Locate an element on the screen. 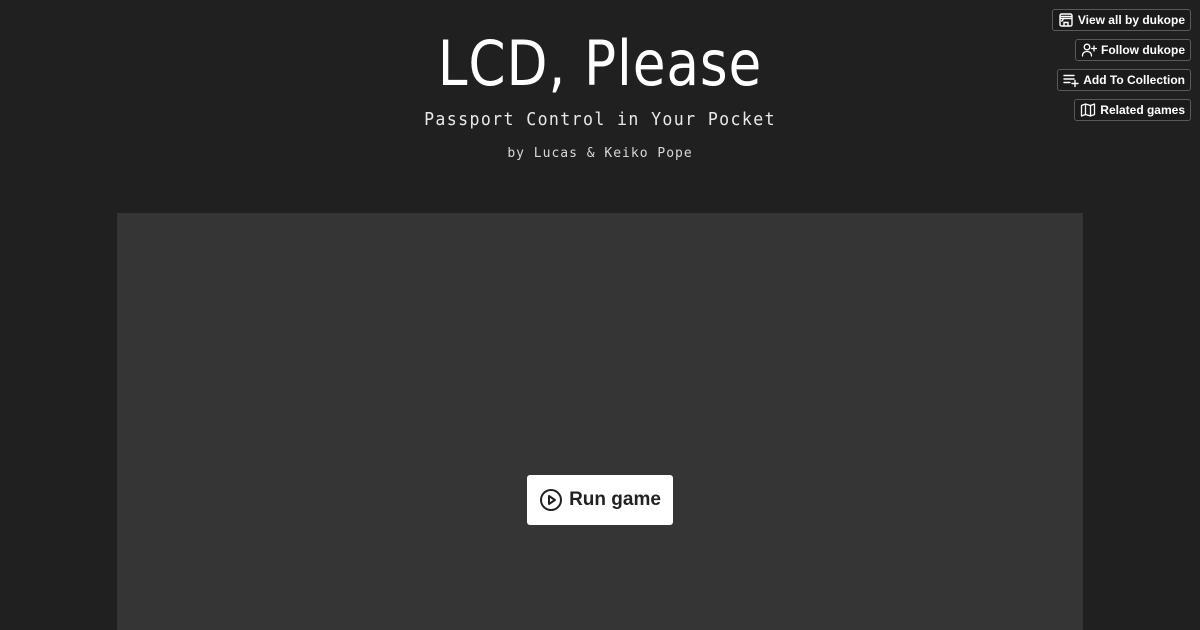 Image resolution: width=1200 pixels, height=630 pixels. run-game-label: Run game is located at coordinates (615, 499).